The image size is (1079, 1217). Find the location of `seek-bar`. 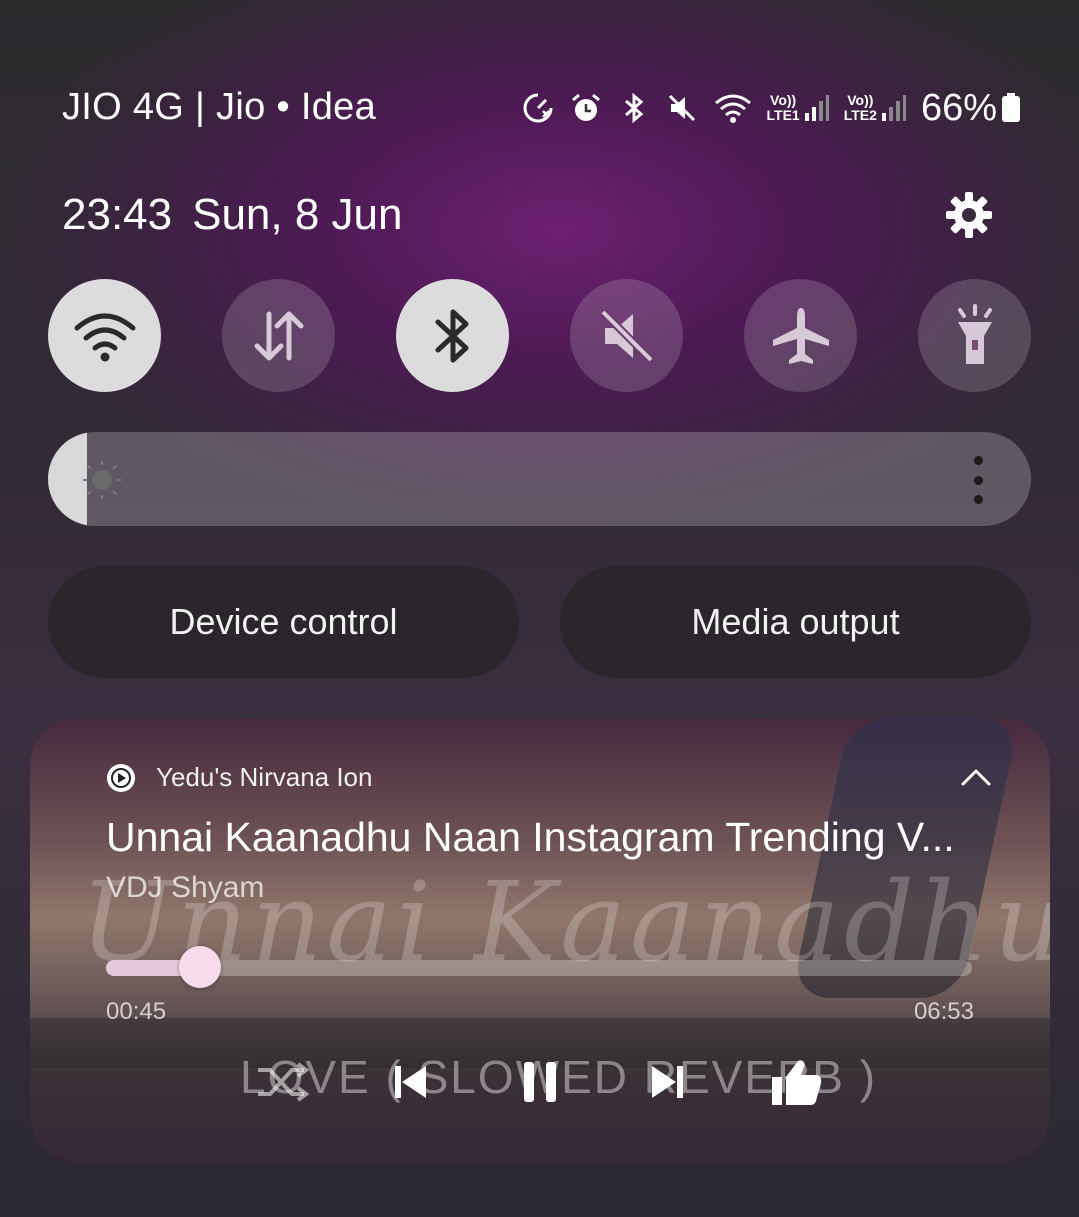

seek-bar is located at coordinates (539, 967).